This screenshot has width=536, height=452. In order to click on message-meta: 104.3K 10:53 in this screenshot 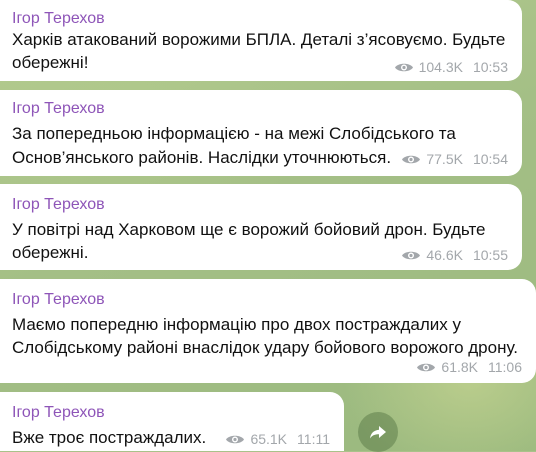, I will do `click(451, 67)`.